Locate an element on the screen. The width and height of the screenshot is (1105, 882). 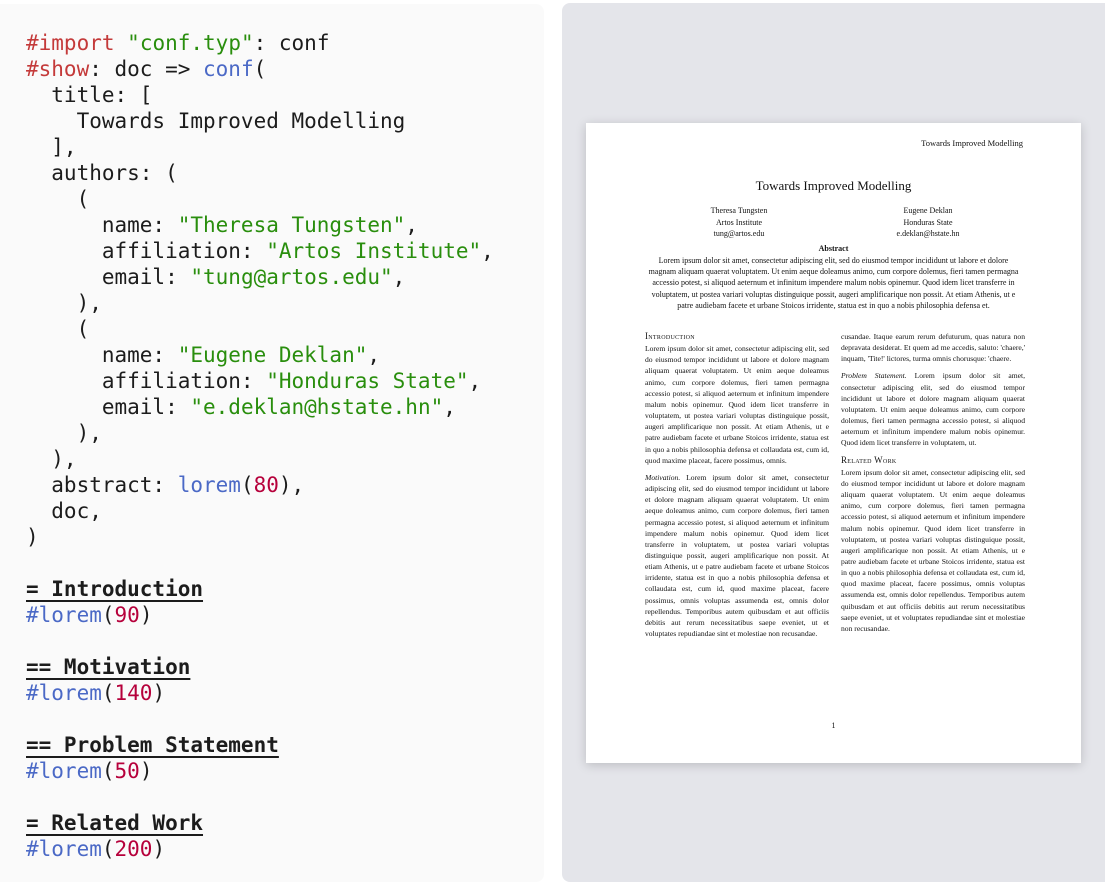
code-line: #show: doc => conf( is located at coordinates (260, 69).